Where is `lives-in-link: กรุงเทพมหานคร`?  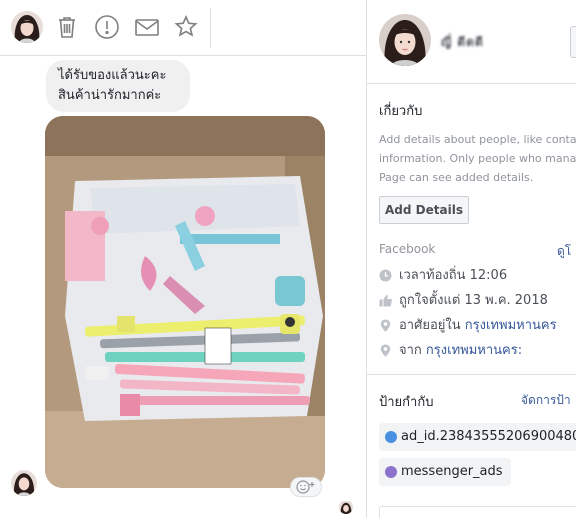
lives-in-link: กรุงเทพมหานคร is located at coordinates (511, 325).